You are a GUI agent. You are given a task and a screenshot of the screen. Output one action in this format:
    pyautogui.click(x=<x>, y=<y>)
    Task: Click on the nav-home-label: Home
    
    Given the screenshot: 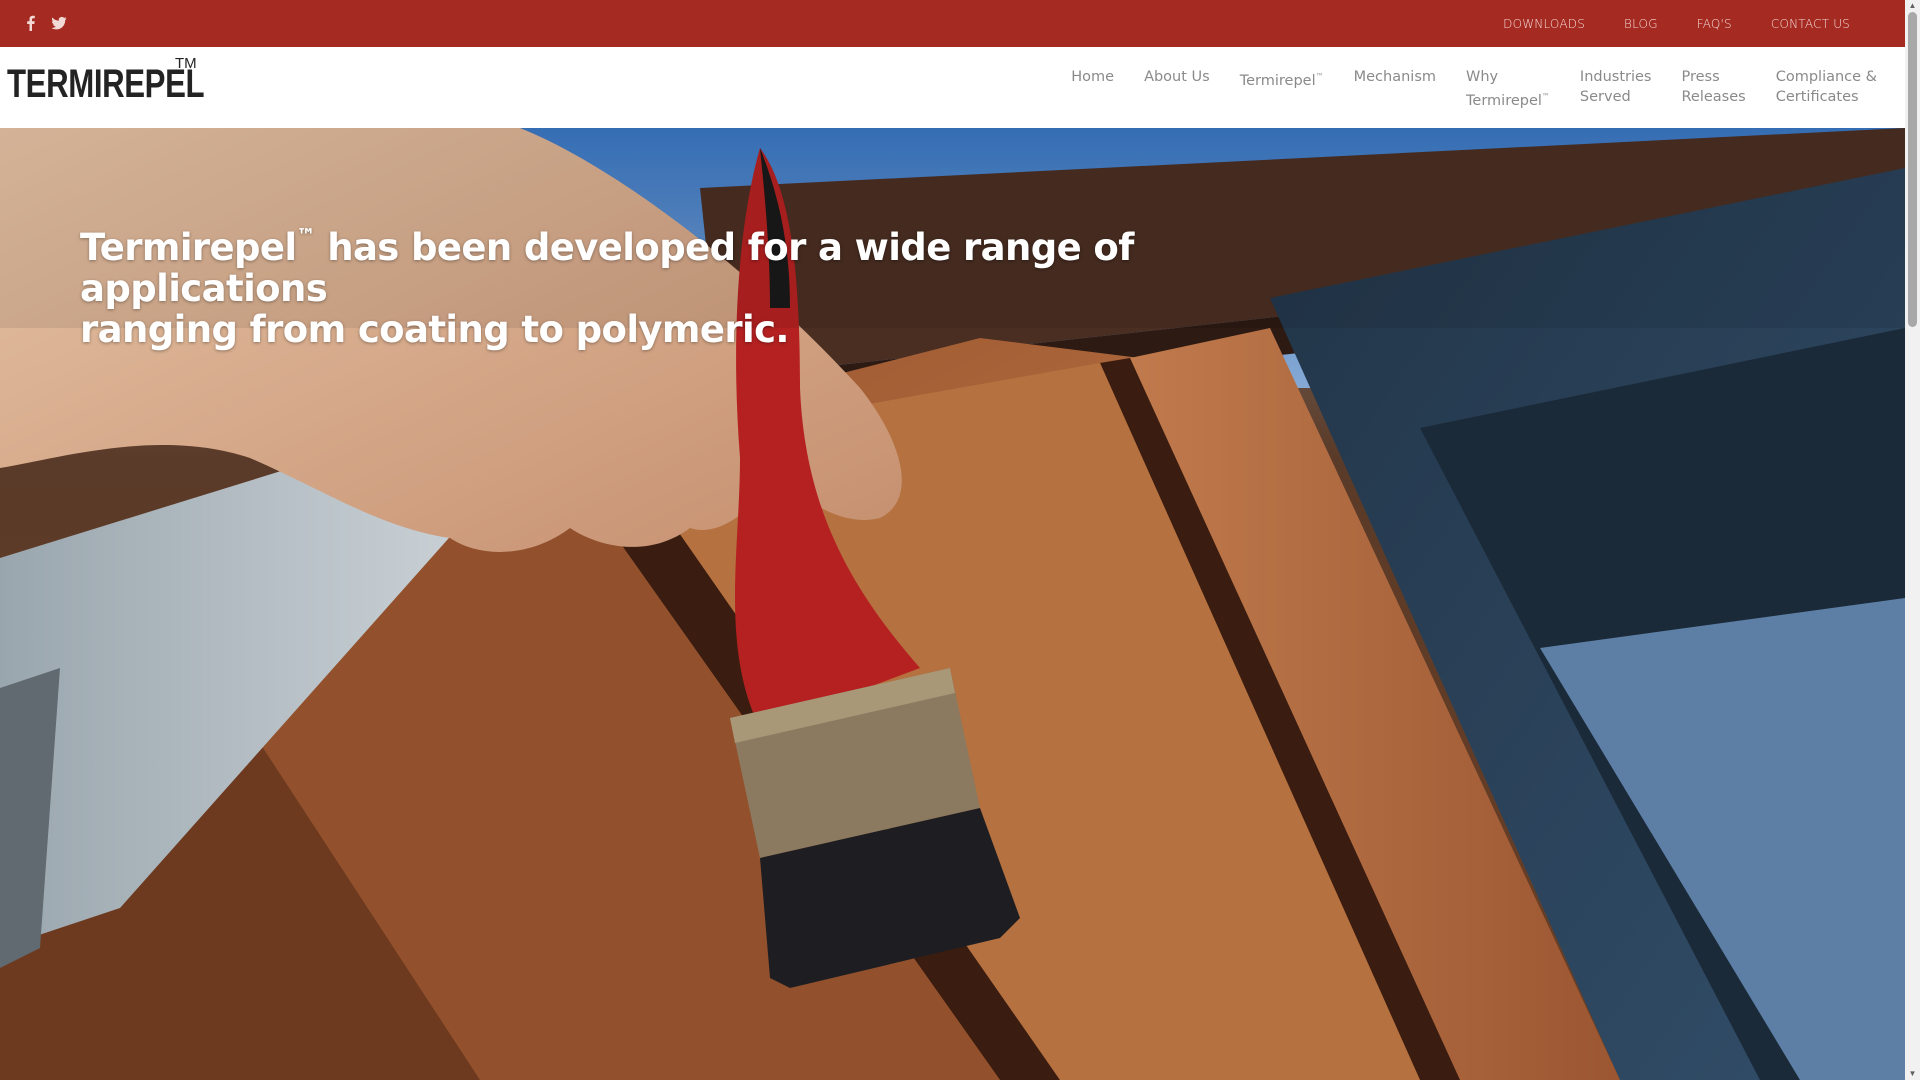 What is the action you would take?
    pyautogui.click(x=1093, y=77)
    